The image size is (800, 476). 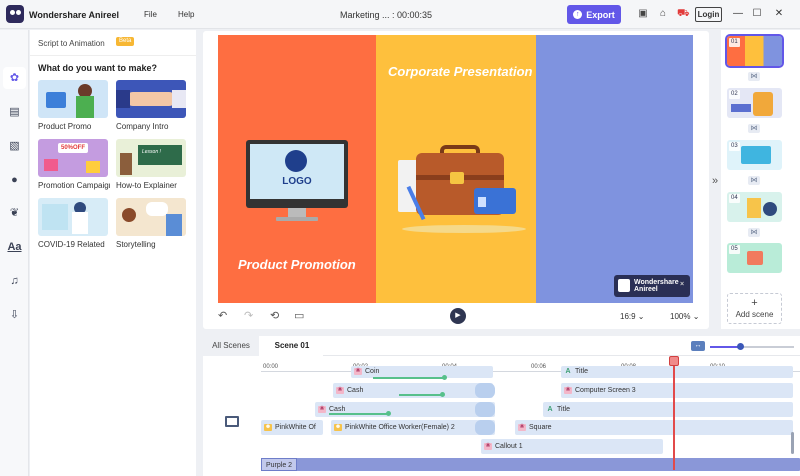 What do you see at coordinates (14, 315) in the screenshot?
I see `import-icon: ⇩` at bounding box center [14, 315].